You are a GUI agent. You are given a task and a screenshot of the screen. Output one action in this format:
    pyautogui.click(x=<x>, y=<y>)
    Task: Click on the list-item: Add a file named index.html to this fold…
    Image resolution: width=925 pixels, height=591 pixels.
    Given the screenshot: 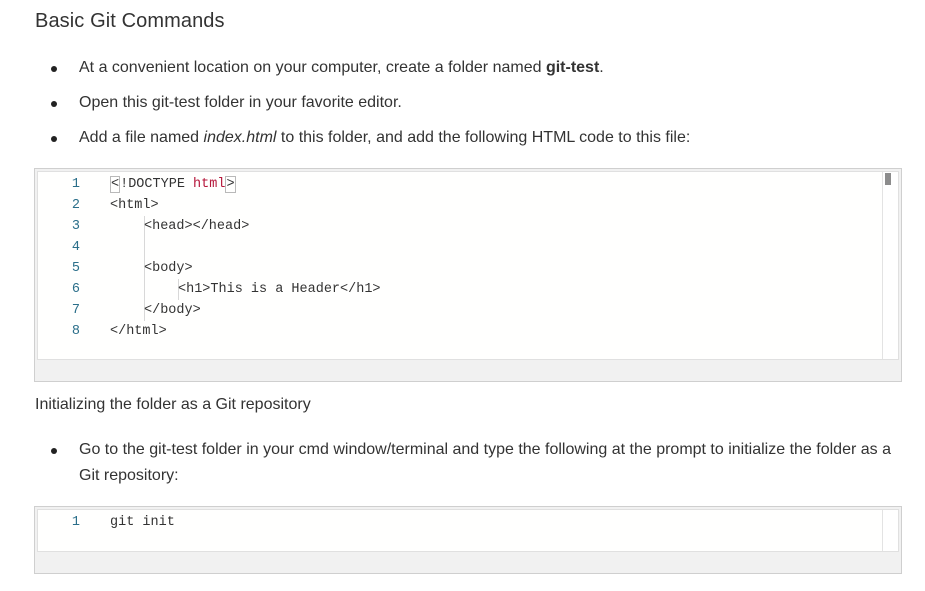 What is the action you would take?
    pyautogui.click(x=452, y=138)
    